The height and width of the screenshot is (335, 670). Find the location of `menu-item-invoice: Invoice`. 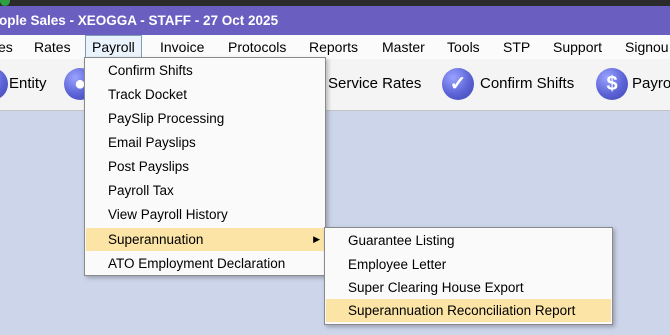

menu-item-invoice: Invoice is located at coordinates (182, 47).